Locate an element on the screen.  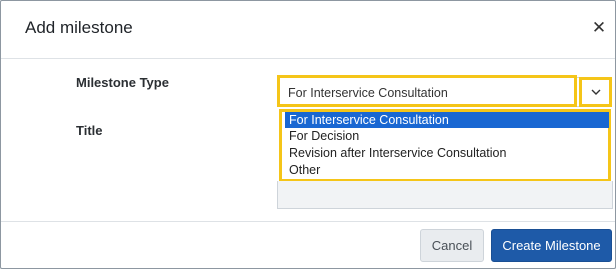
milestone-type-label: Milestone Type is located at coordinates (122, 82).